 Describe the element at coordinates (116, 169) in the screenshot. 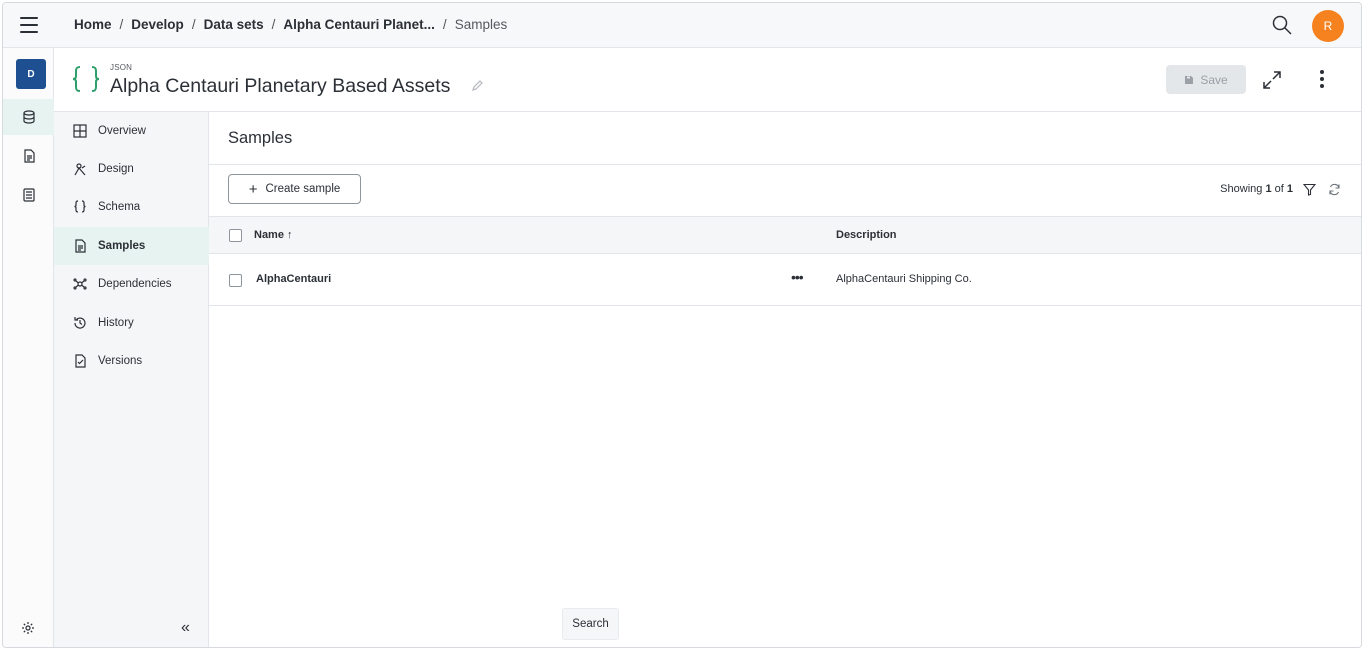

I see `nav-item-label: Design` at that location.